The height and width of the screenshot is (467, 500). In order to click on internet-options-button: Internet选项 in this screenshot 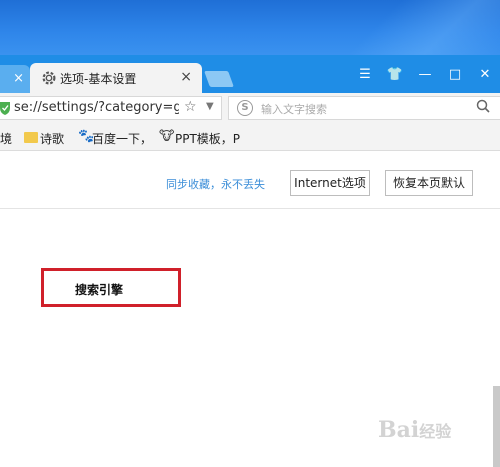, I will do `click(330, 183)`.